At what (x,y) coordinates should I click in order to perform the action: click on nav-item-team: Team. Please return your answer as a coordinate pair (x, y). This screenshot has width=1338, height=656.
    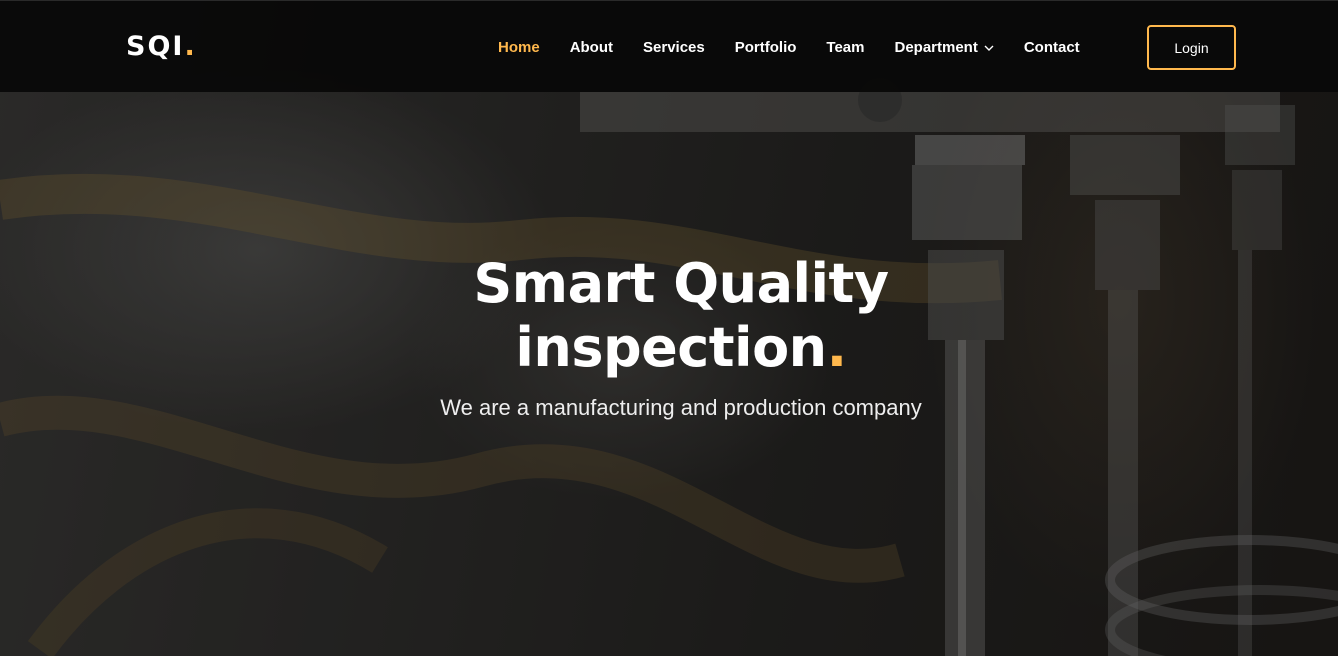
    Looking at the image, I should click on (845, 48).